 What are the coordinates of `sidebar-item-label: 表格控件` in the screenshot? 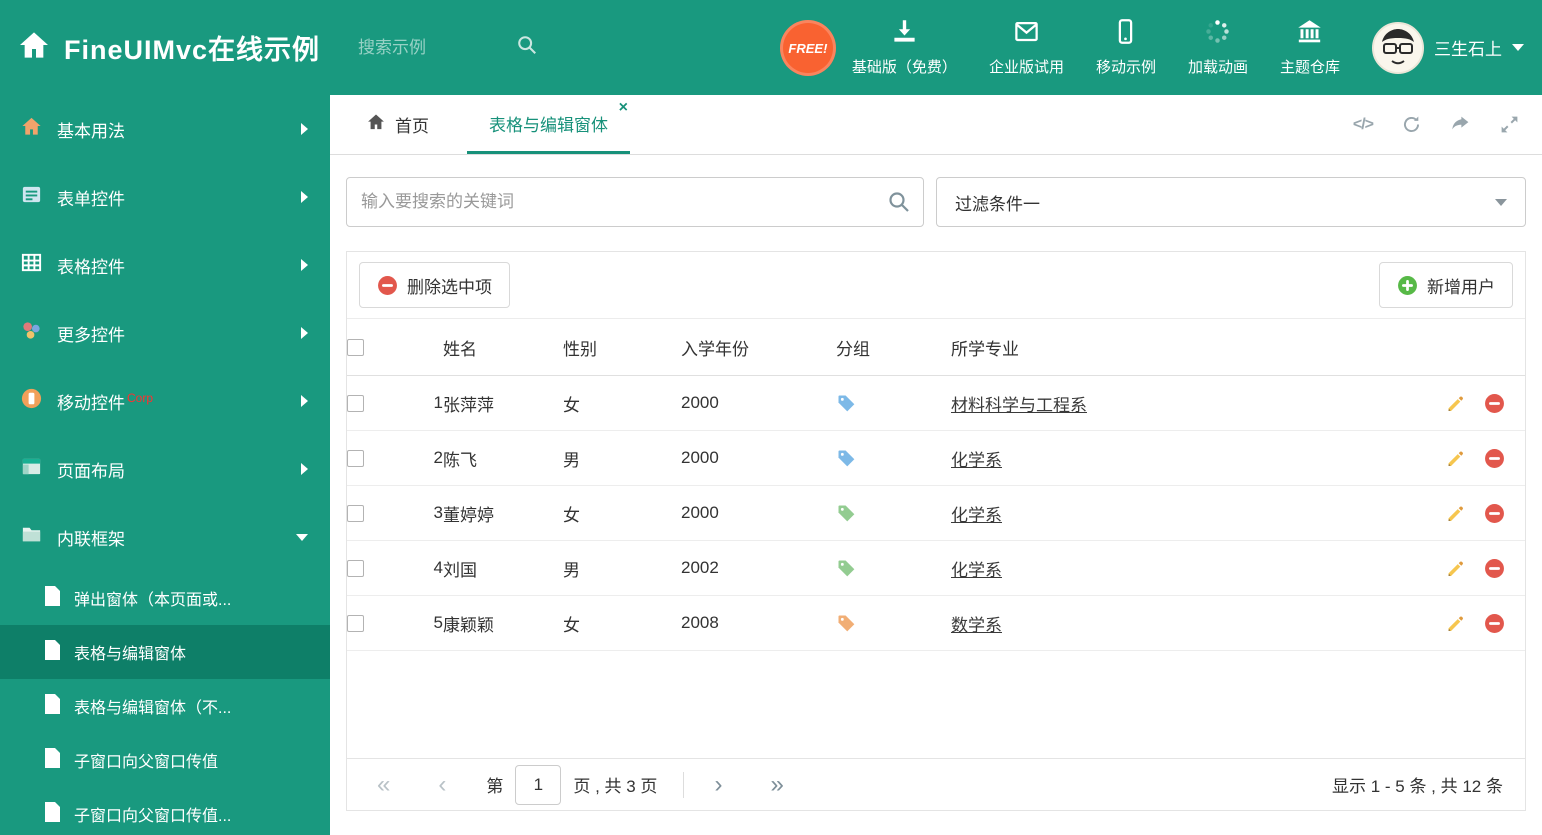 It's located at (91, 267).